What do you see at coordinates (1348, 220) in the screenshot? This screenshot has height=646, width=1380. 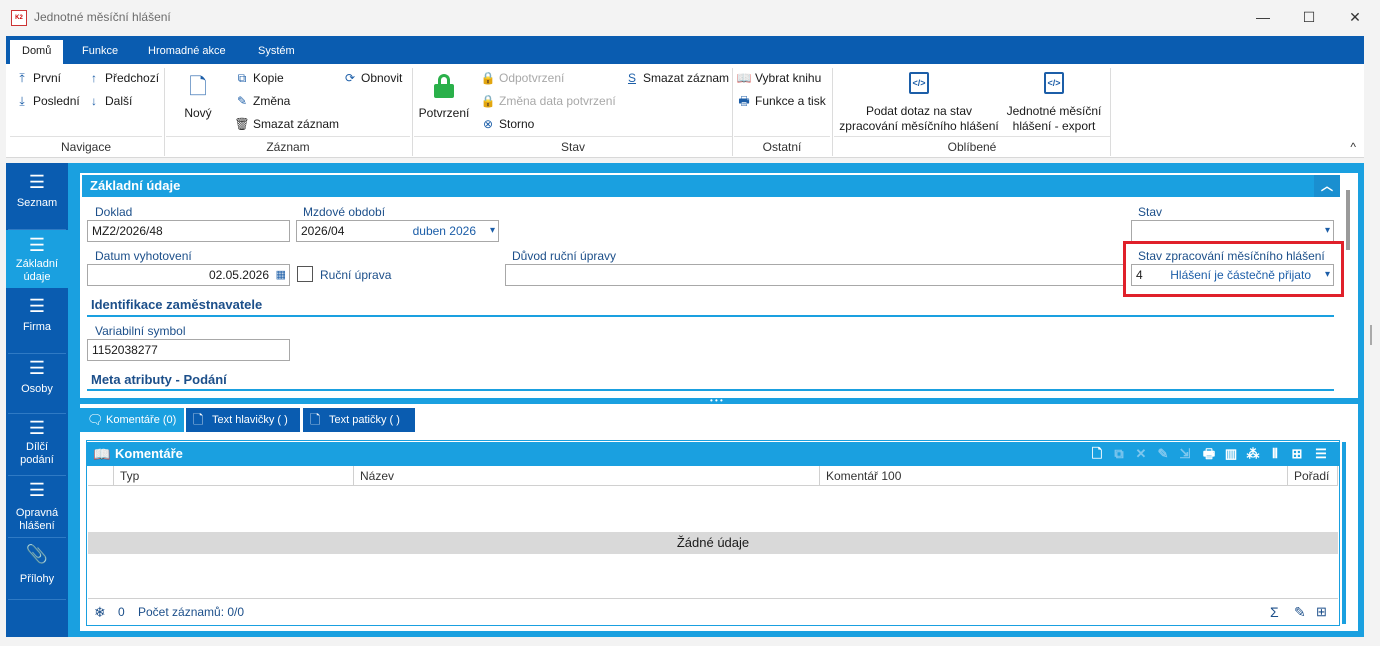 I see `scrollbar` at bounding box center [1348, 220].